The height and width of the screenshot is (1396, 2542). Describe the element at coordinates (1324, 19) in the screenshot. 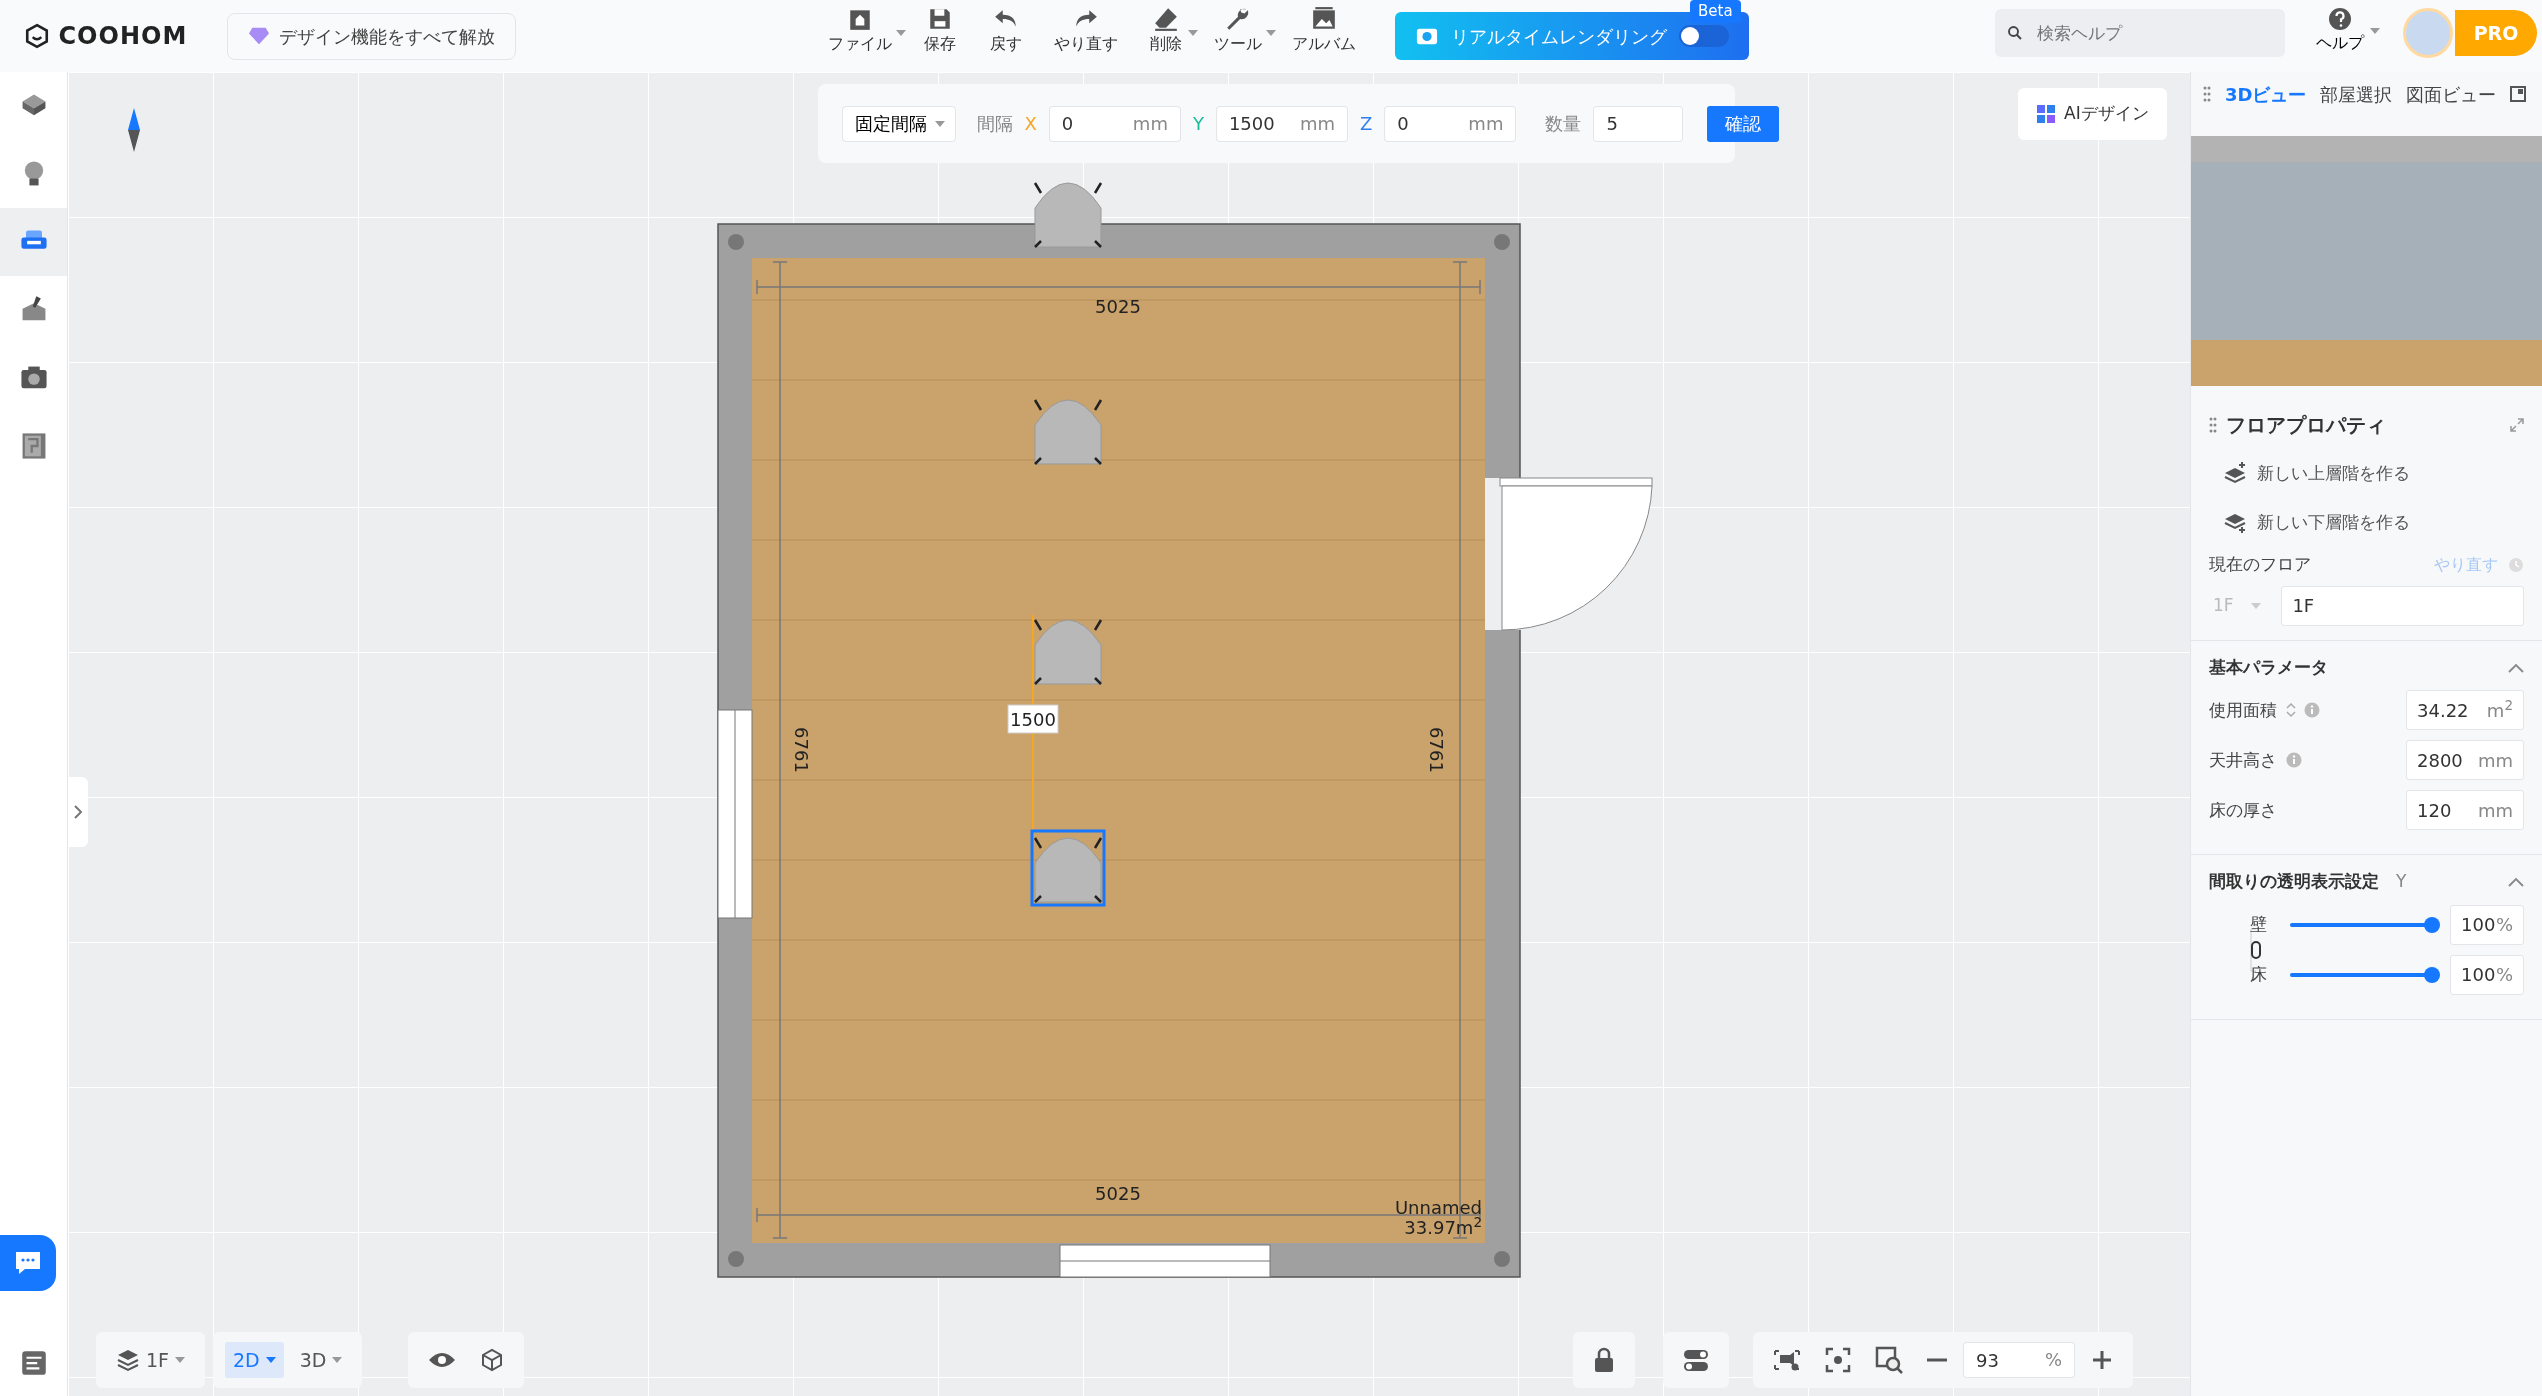

I see `picture-icon` at that location.